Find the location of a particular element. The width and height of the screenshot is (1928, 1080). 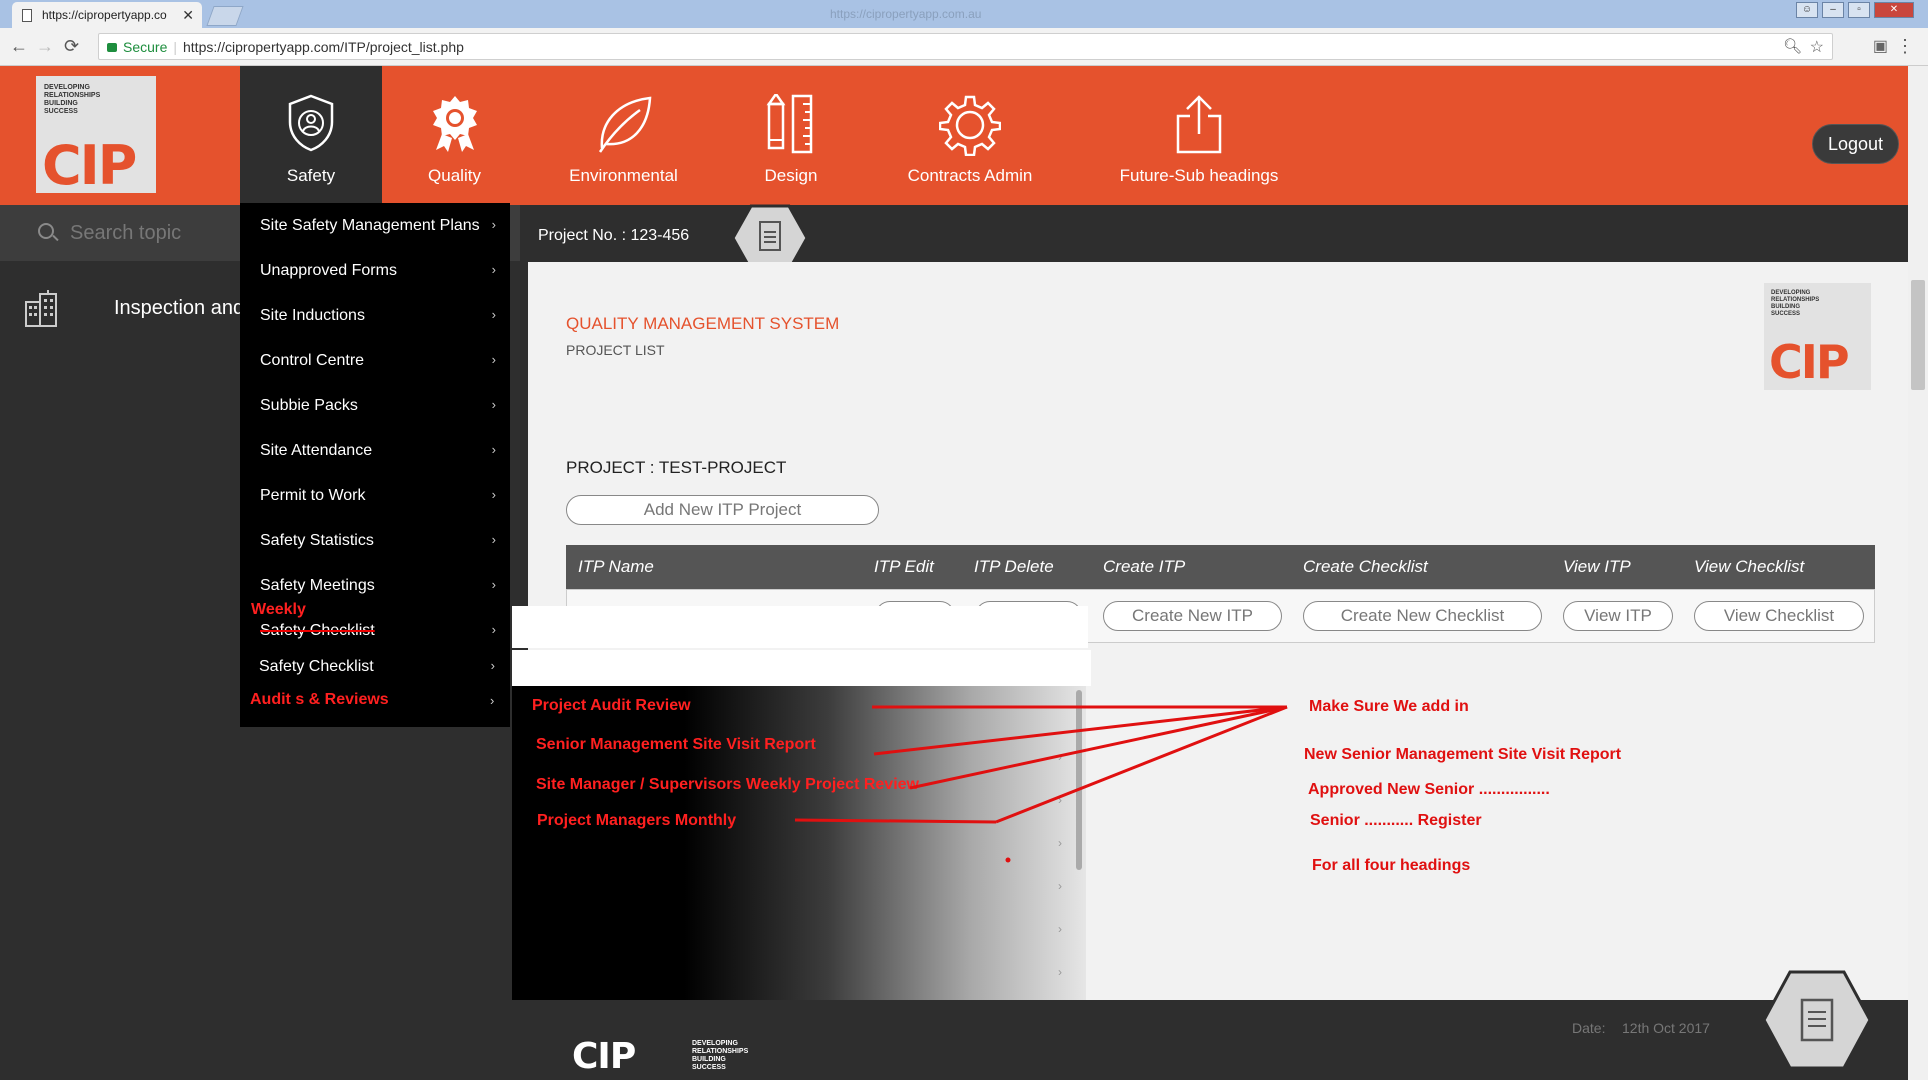

page-scrollbar is located at coordinates (1918, 573).